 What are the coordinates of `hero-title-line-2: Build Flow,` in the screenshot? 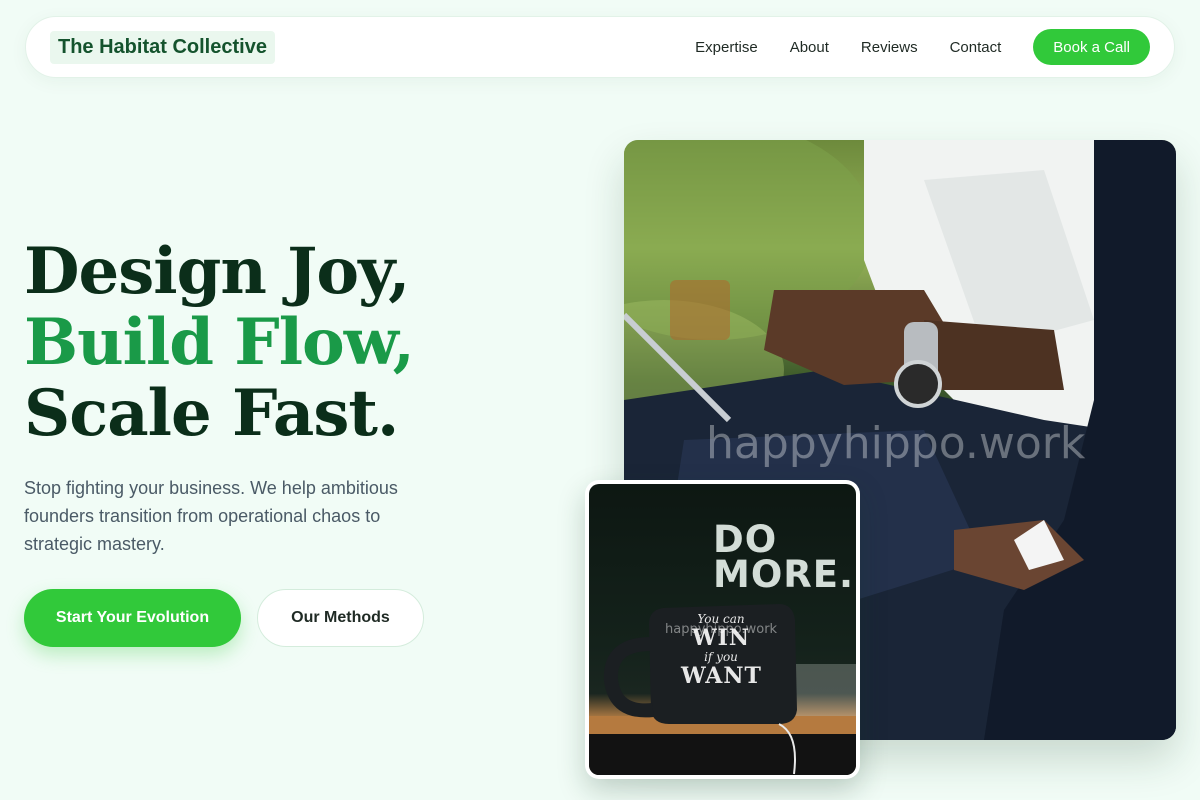 It's located at (219, 342).